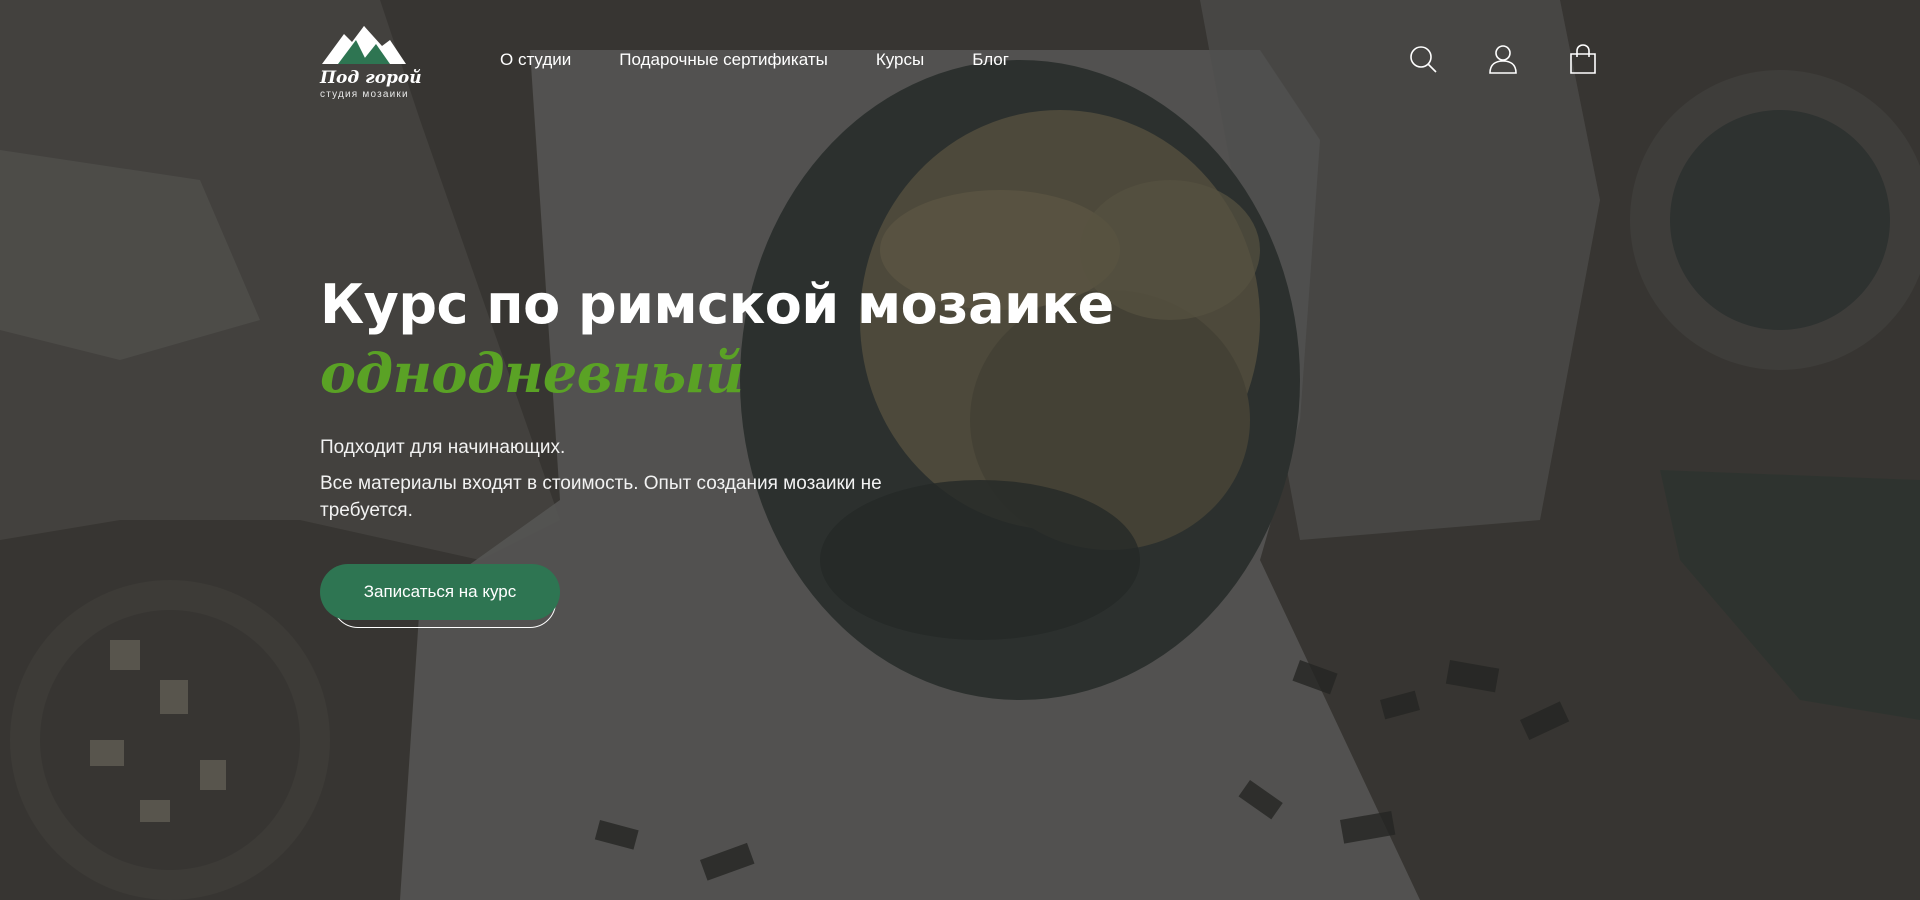 Image resolution: width=1920 pixels, height=900 pixels. What do you see at coordinates (900, 60) in the screenshot?
I see `nav-item-courses: Курсы` at bounding box center [900, 60].